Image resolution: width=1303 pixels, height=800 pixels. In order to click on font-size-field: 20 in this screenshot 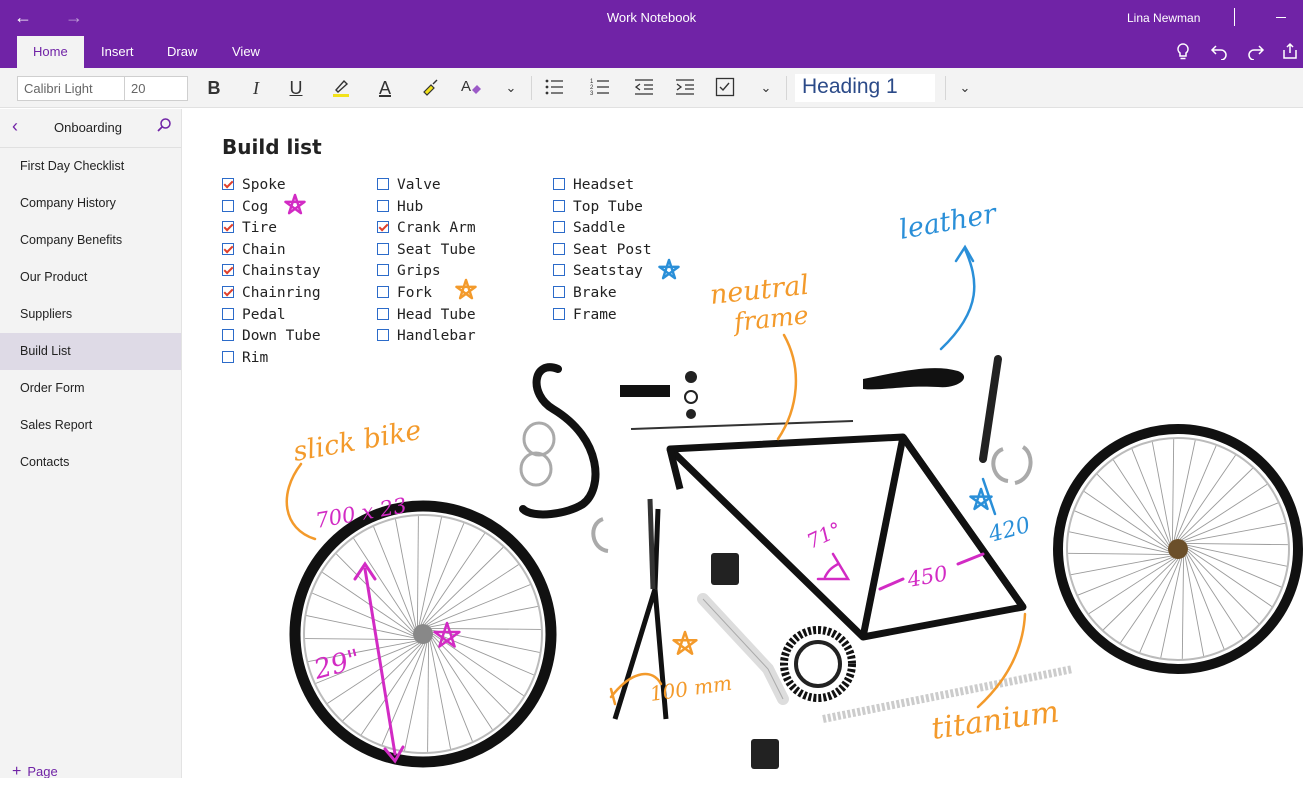, I will do `click(156, 88)`.